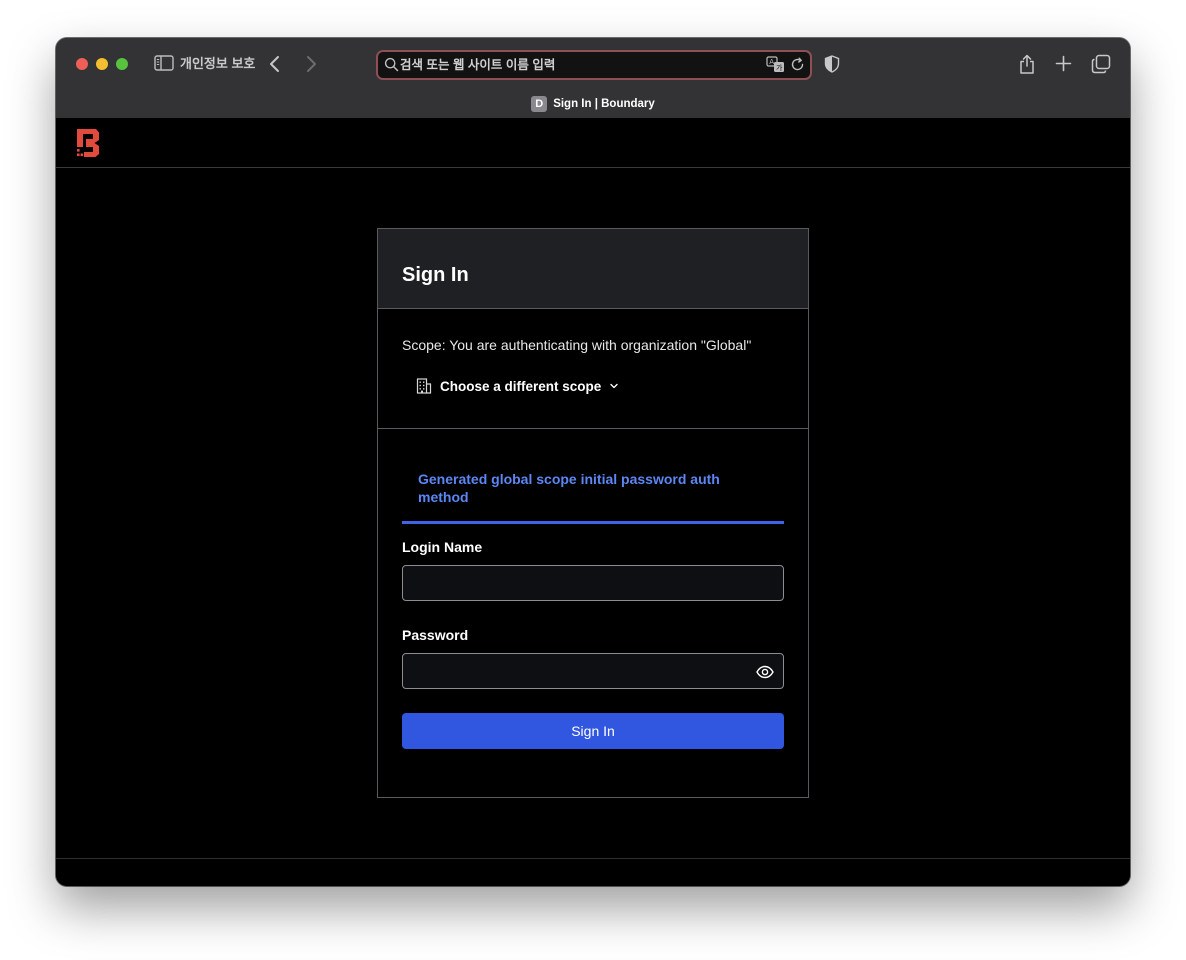 Image resolution: width=1186 pixels, height=960 pixels. What do you see at coordinates (521, 386) in the screenshot?
I see `choose-scope-label: Choose a different scope` at bounding box center [521, 386].